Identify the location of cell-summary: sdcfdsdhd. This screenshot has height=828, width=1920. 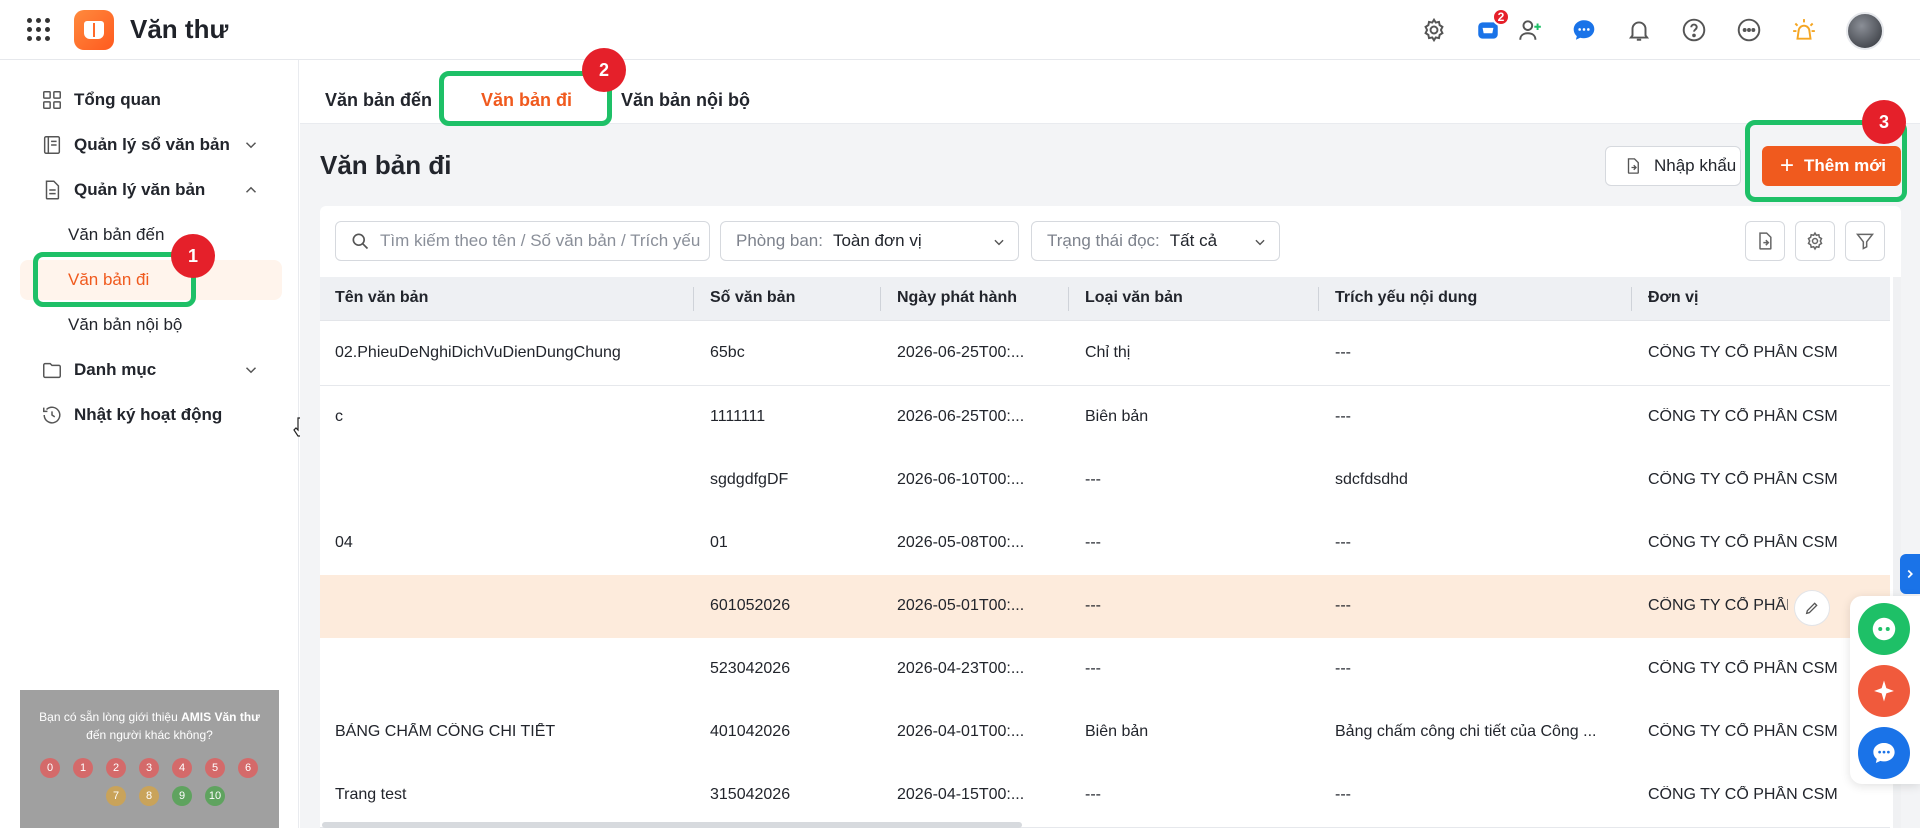
(1371, 479).